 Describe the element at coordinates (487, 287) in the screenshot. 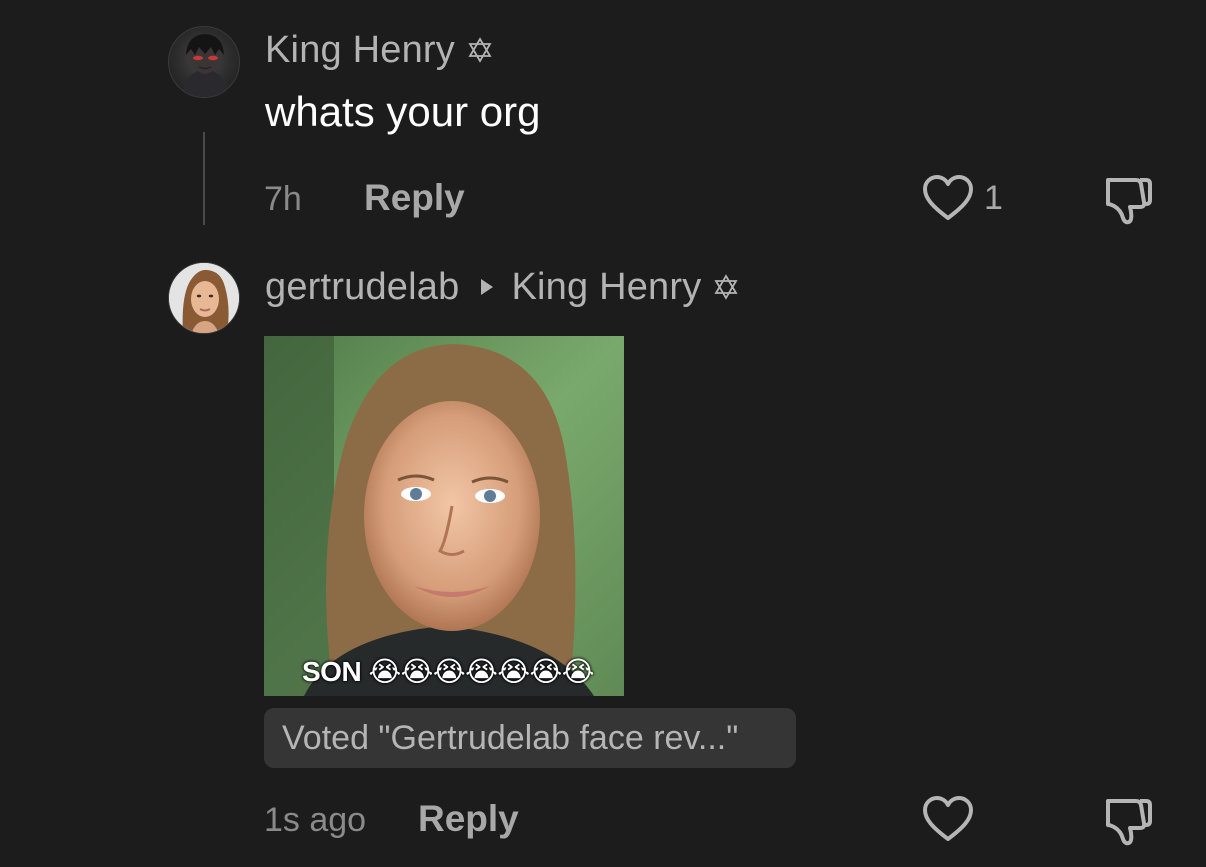

I see `triangle-right-icon` at that location.